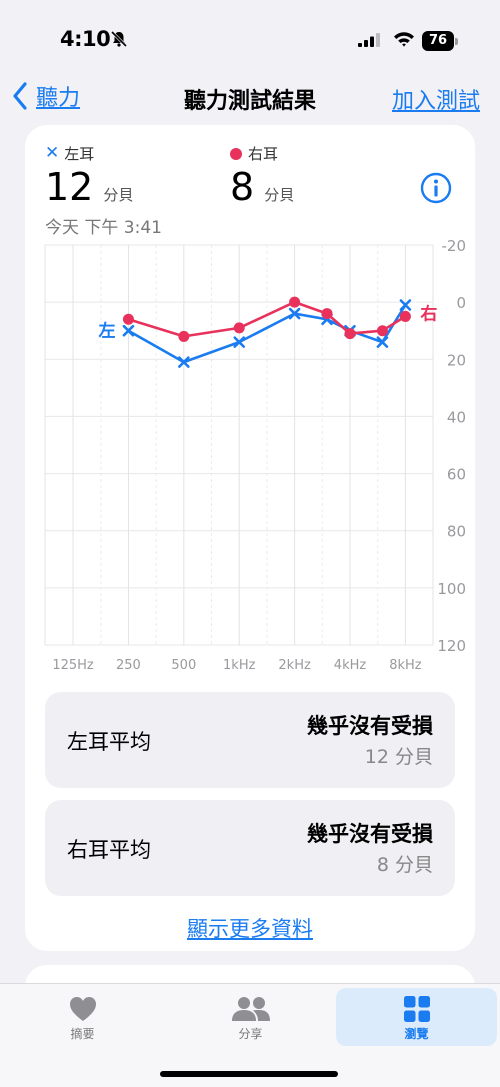 The height and width of the screenshot is (1087, 500). I want to click on battery-level: 76, so click(438, 41).